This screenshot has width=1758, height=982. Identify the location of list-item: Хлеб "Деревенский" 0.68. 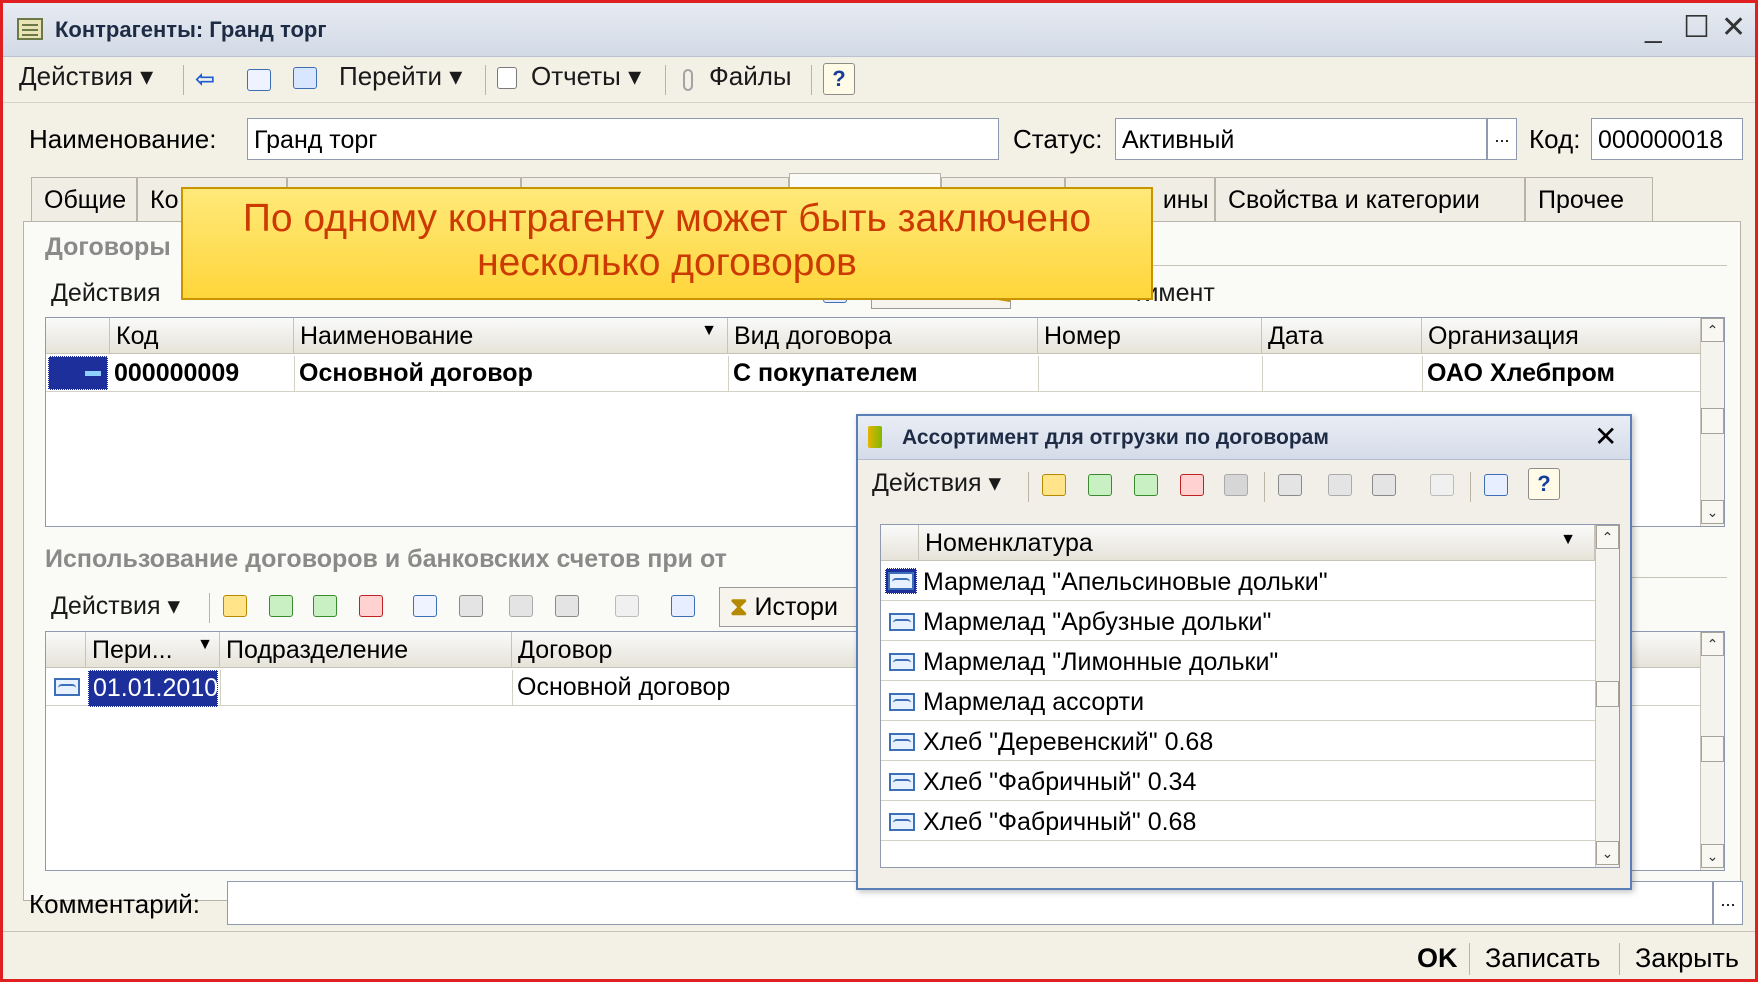
(1238, 741).